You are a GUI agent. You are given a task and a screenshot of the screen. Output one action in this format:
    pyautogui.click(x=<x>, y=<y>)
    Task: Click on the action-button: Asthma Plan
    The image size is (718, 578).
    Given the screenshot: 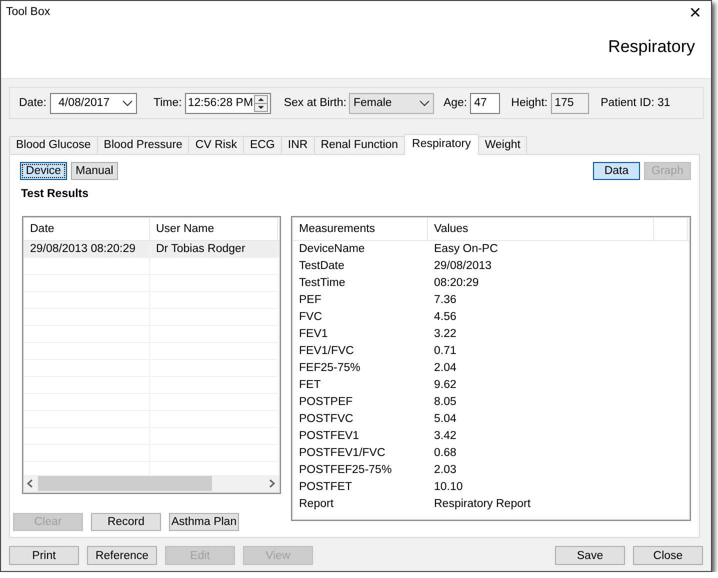 What is the action you would take?
    pyautogui.click(x=204, y=522)
    